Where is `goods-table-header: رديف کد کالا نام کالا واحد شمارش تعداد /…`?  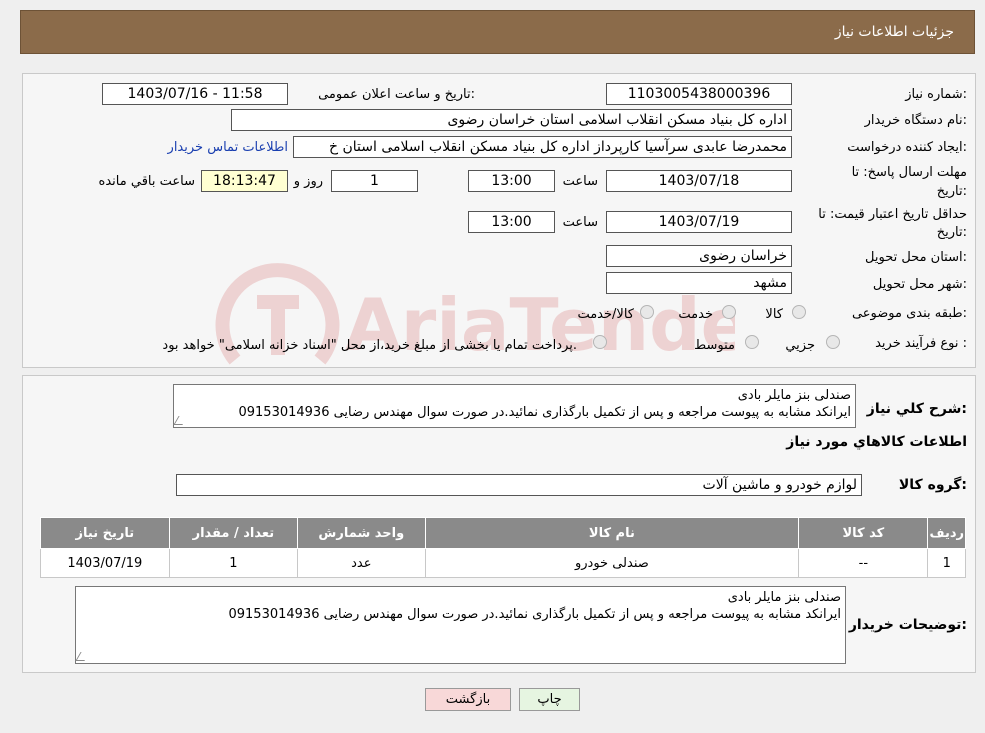 goods-table-header: رديف کد کالا نام کالا واحد شمارش تعداد /… is located at coordinates (503, 533).